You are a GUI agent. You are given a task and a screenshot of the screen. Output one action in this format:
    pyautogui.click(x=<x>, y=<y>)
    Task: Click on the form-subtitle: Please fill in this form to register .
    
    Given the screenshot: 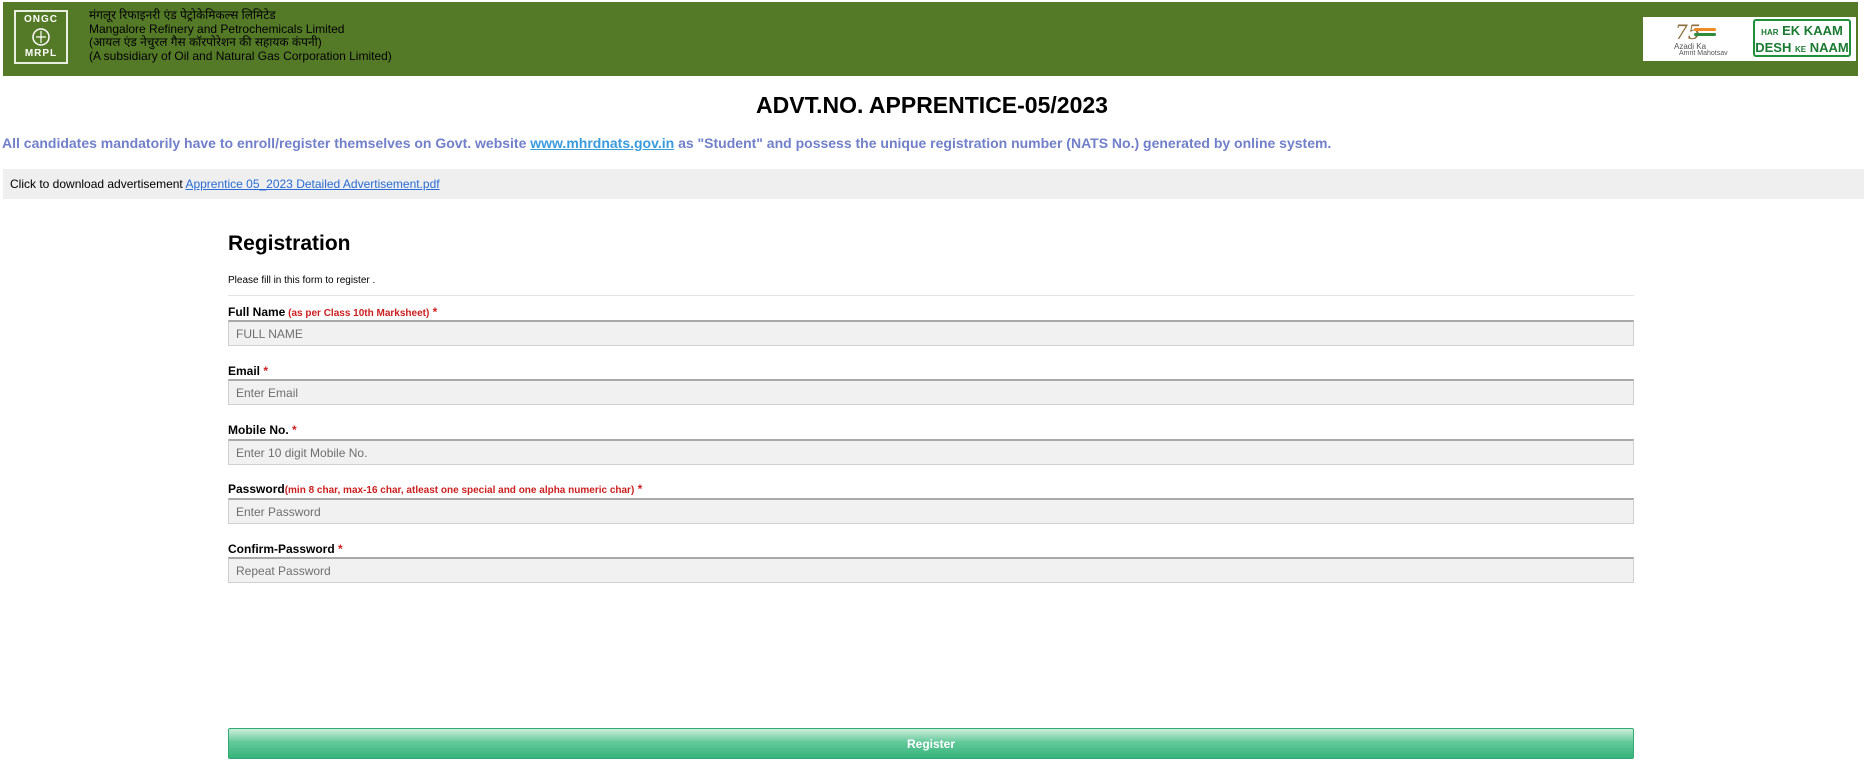 What is the action you would take?
    pyautogui.click(x=302, y=280)
    